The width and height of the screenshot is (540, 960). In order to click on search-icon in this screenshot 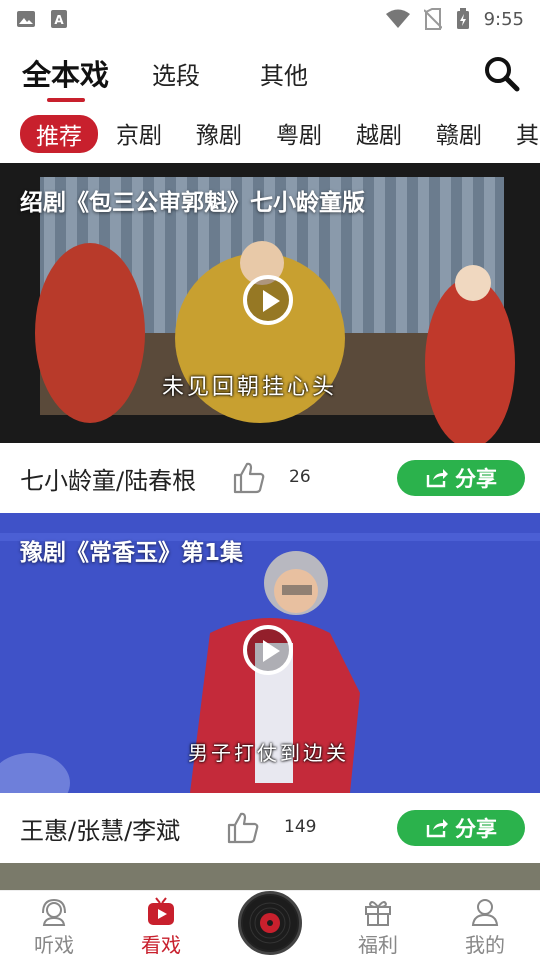, I will do `click(502, 74)`.